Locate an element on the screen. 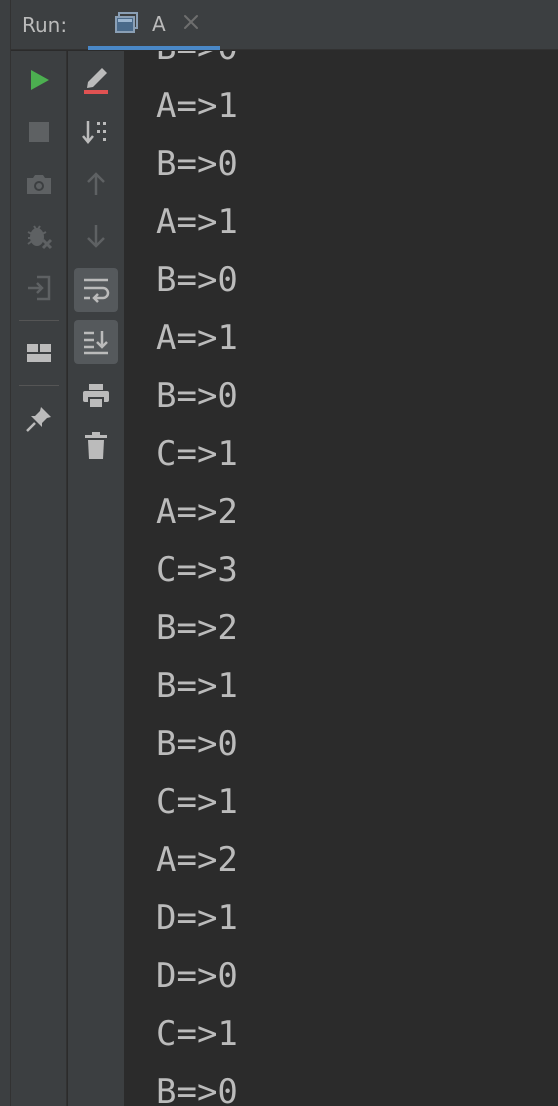 The height and width of the screenshot is (1106, 558). run-button is located at coordinates (39, 80).